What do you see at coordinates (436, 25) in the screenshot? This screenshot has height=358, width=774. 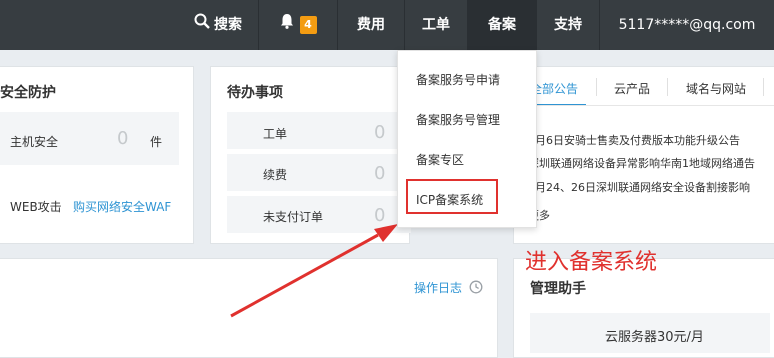 I see `nav-ticket: 工单` at bounding box center [436, 25].